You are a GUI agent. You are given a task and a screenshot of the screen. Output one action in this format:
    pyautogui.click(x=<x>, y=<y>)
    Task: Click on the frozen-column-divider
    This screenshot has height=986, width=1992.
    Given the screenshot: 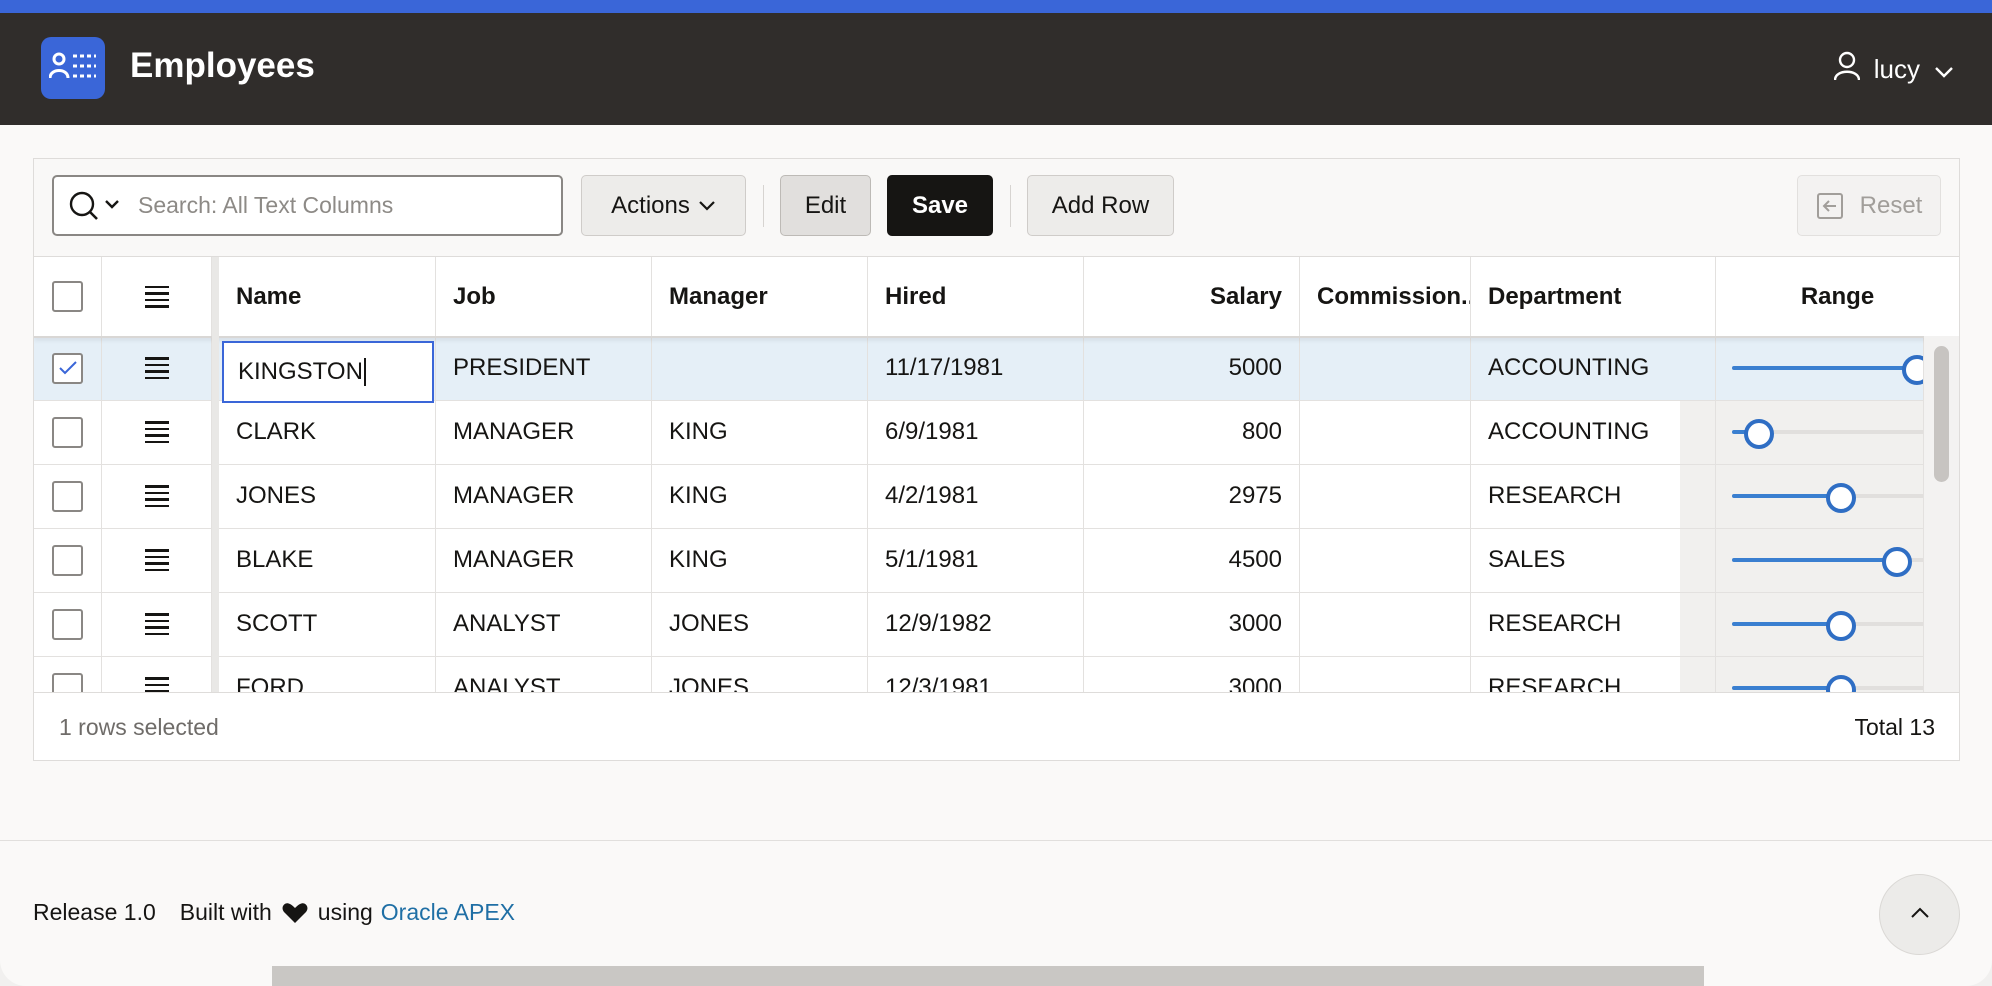 What is the action you would take?
    pyautogui.click(x=215, y=474)
    